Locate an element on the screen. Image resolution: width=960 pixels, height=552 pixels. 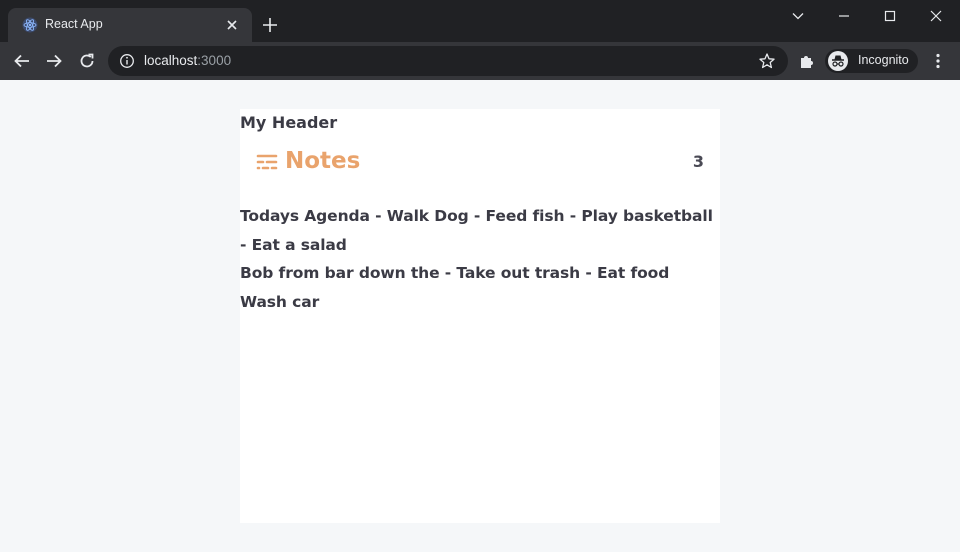
notes-list-icon is located at coordinates (267, 162).